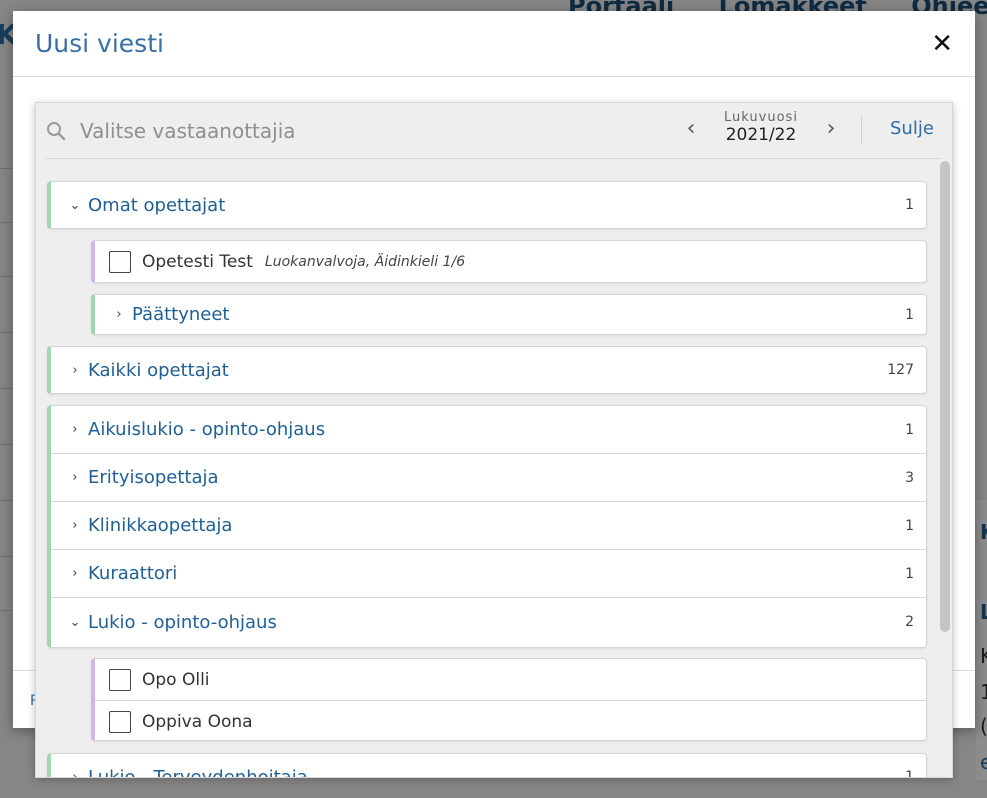 The image size is (987, 798). I want to click on school-year-nav: ‹ Lukuvuosi 2021/22 ›, so click(761, 128).